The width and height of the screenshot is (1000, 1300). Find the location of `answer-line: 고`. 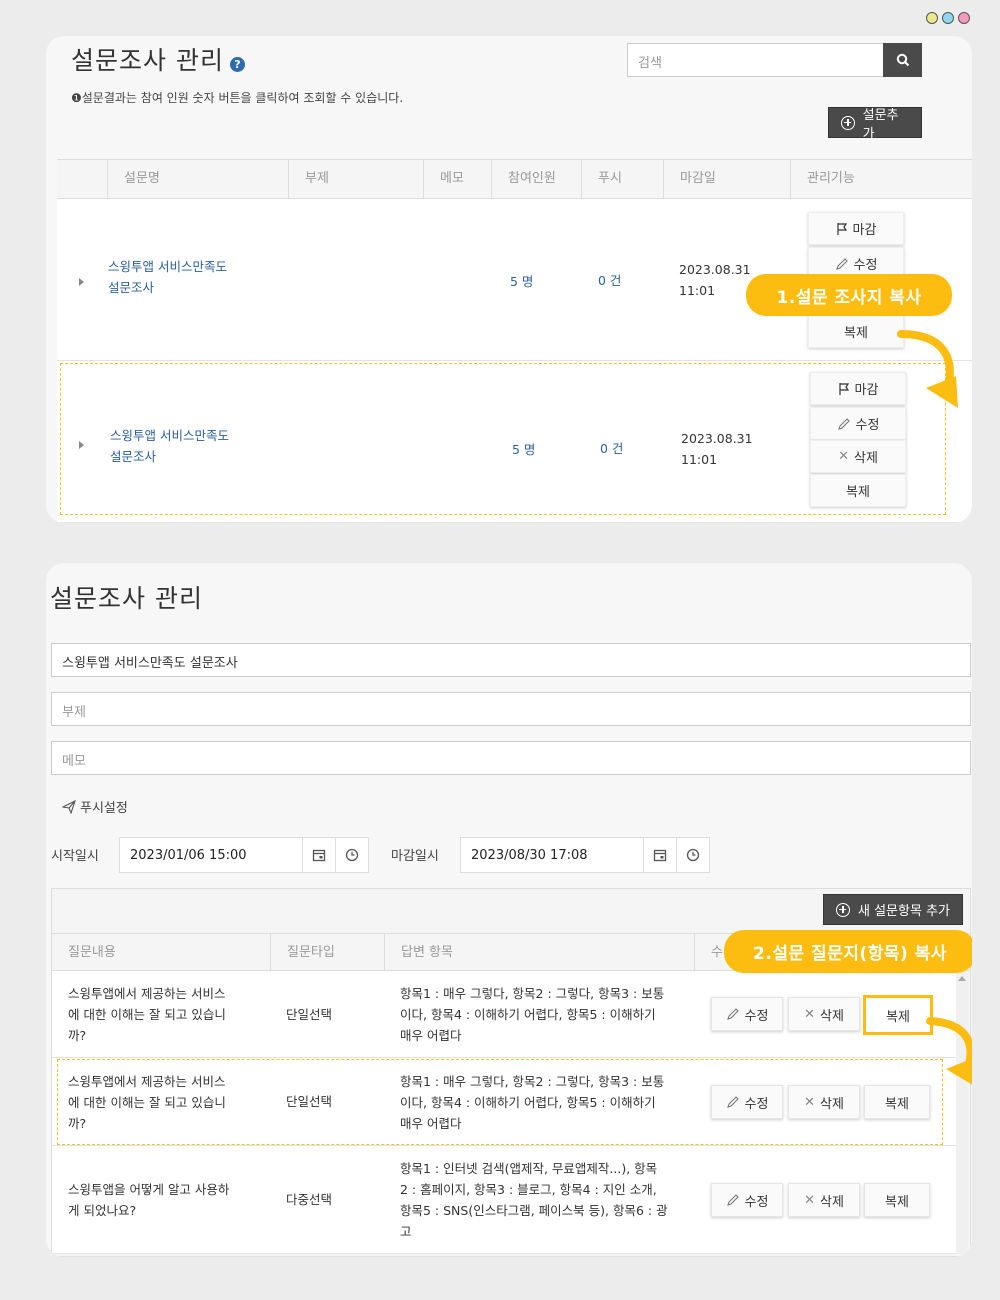

answer-line: 고 is located at coordinates (406, 1231).